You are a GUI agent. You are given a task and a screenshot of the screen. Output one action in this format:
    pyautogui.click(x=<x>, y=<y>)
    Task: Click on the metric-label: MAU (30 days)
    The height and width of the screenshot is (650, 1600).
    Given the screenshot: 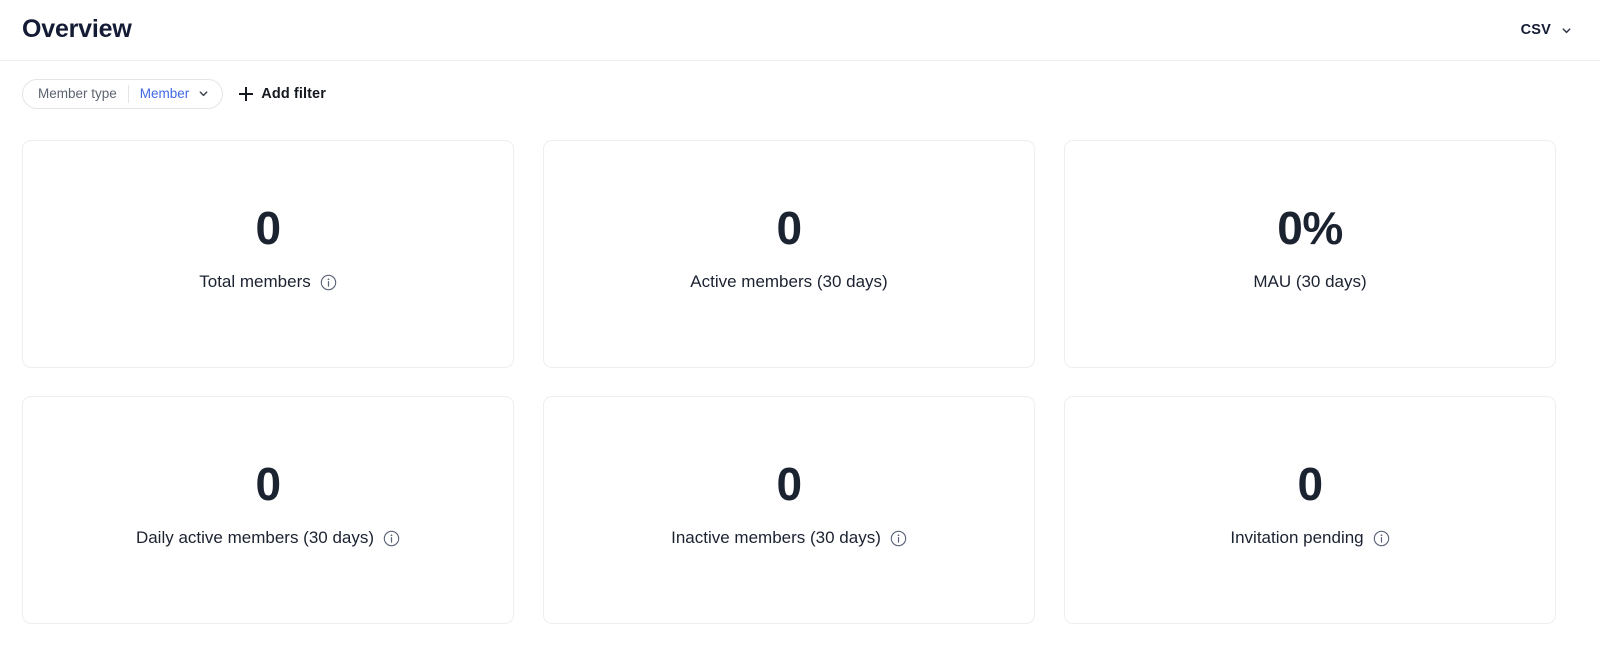 What is the action you would take?
    pyautogui.click(x=1310, y=282)
    